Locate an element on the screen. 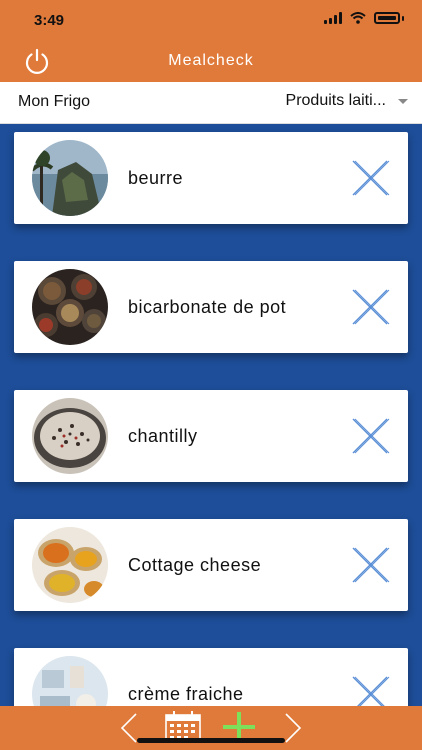 This screenshot has height=750, width=422. chevron-right-icon is located at coordinates (293, 728).